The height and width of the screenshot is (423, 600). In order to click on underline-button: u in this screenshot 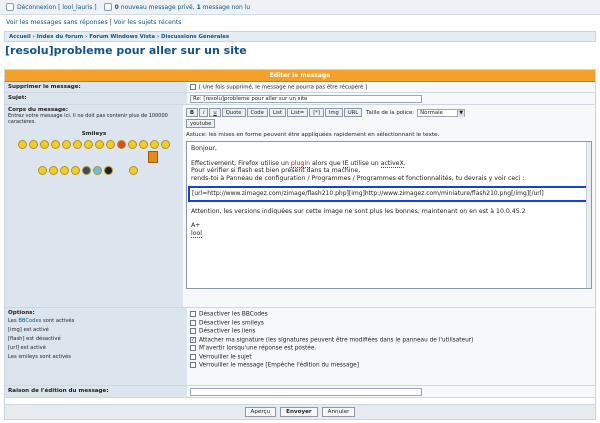, I will do `click(215, 112)`.